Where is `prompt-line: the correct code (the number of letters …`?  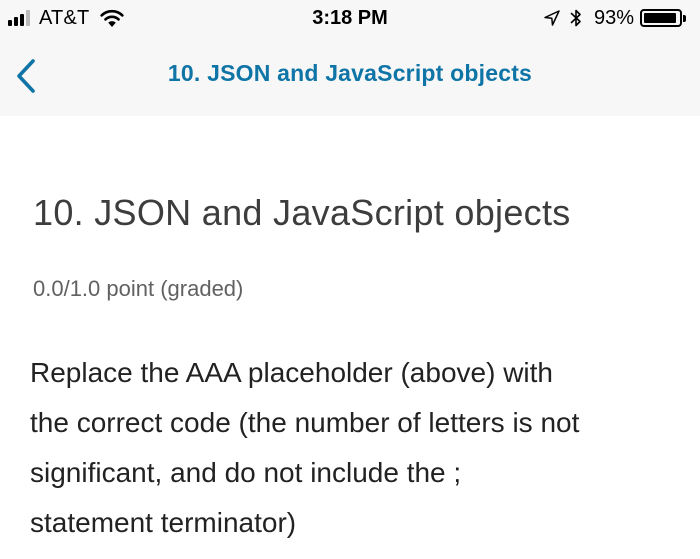
prompt-line: the correct code (the number of letters … is located at coordinates (305, 422).